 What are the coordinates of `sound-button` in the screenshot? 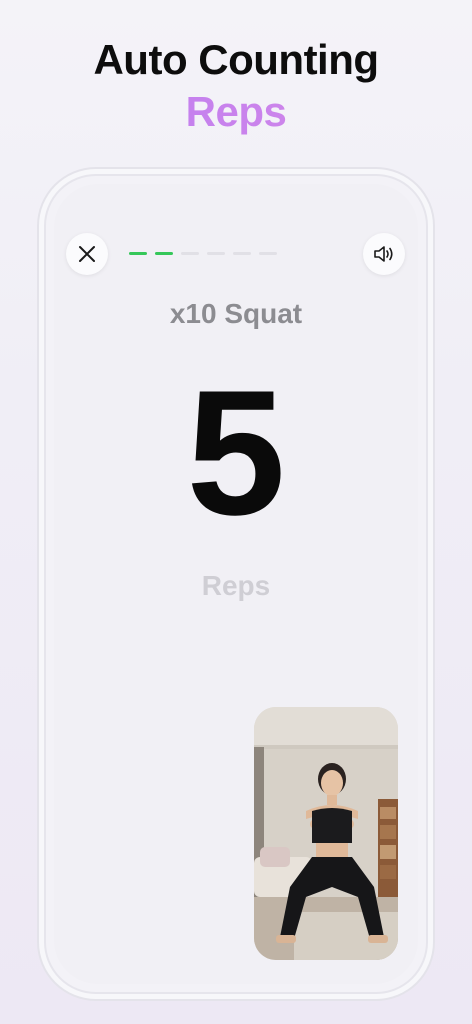 It's located at (384, 254).